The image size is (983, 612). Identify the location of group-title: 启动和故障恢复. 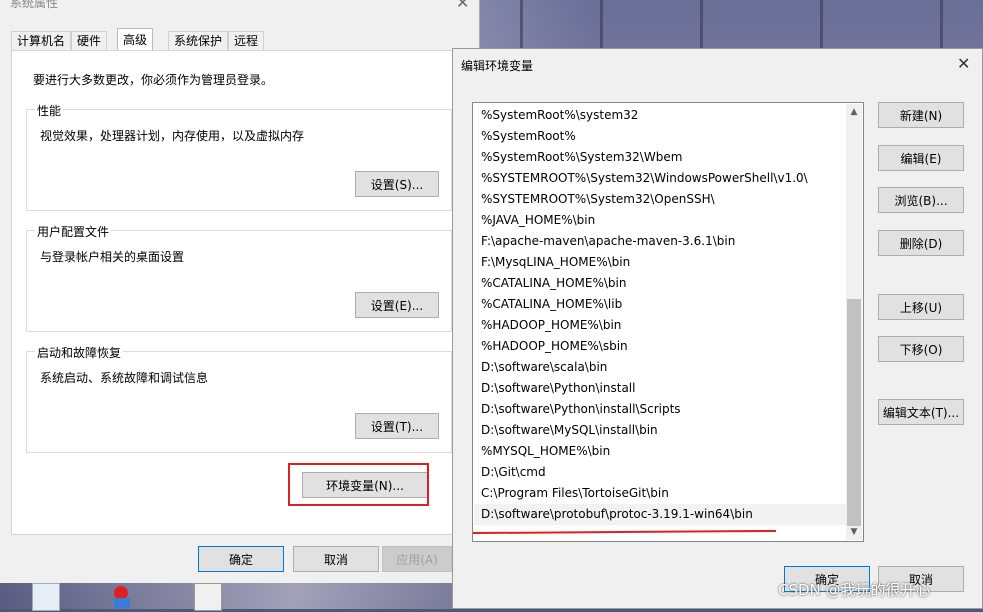
(79, 352).